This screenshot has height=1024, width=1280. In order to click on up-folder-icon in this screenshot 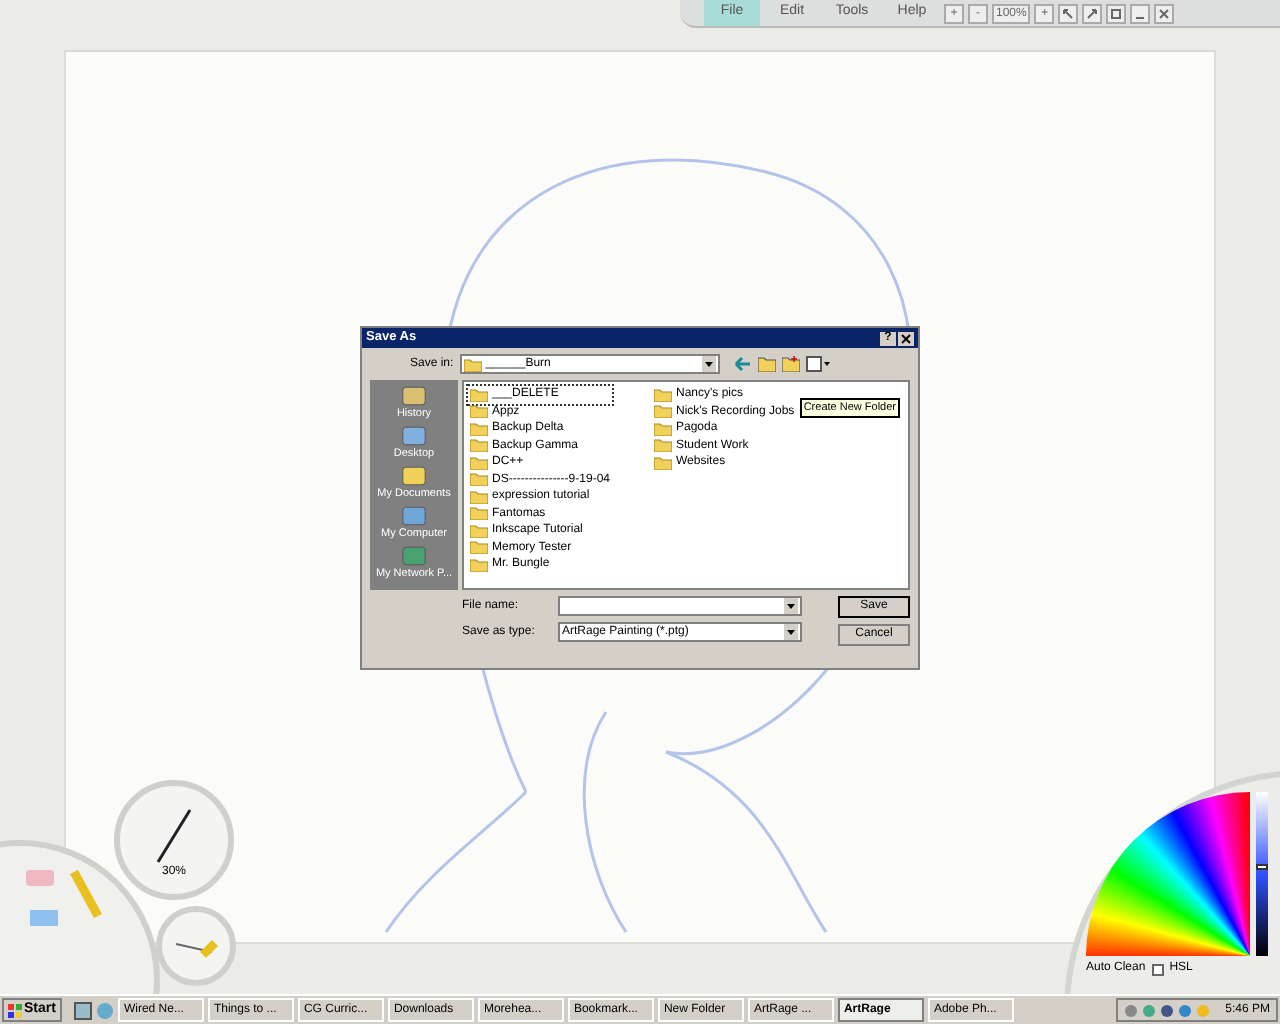, I will do `click(766, 364)`.